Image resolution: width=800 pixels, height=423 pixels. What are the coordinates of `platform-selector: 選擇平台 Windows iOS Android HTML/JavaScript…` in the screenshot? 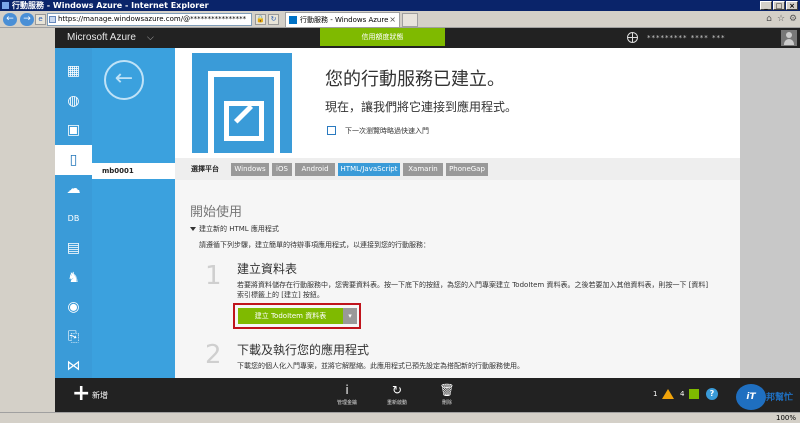 It's located at (457, 169).